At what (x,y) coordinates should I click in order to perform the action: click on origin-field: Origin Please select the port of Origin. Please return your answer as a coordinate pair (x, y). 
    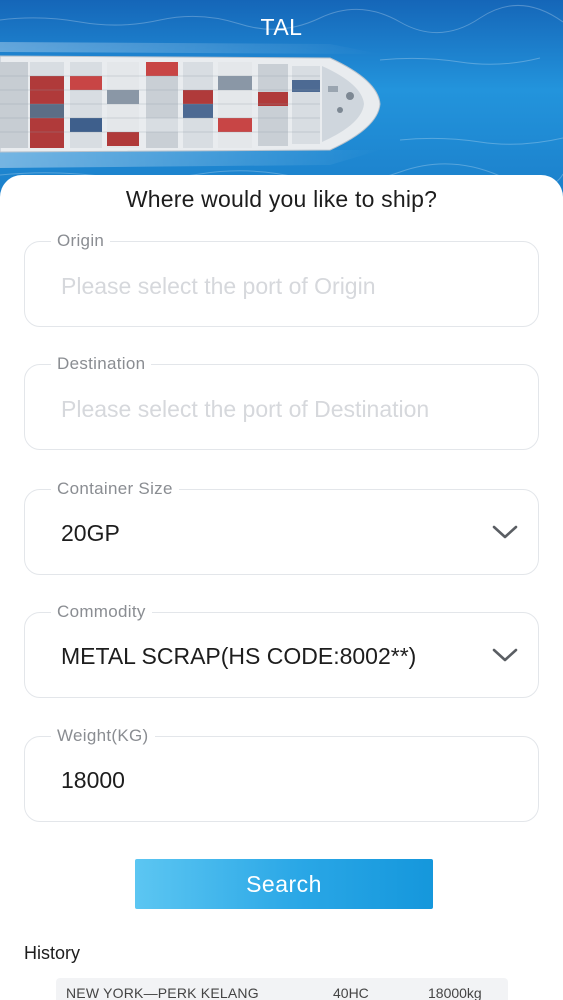
    Looking at the image, I should click on (281, 278).